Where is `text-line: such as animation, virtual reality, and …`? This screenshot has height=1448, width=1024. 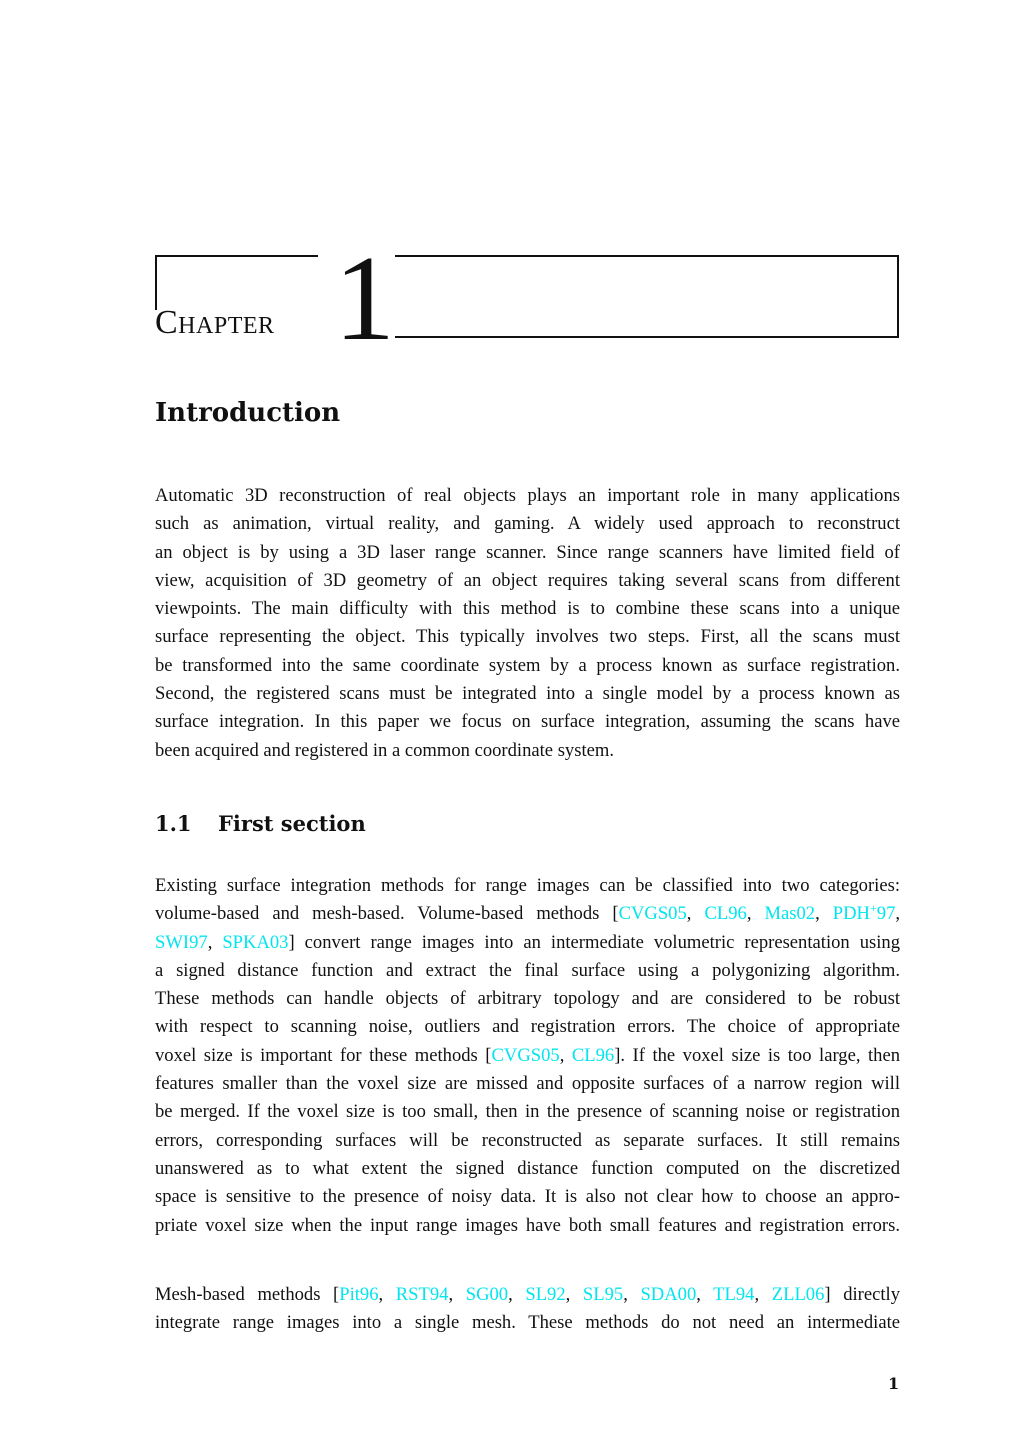
text-line: such as animation, virtual reality, and … is located at coordinates (527, 524).